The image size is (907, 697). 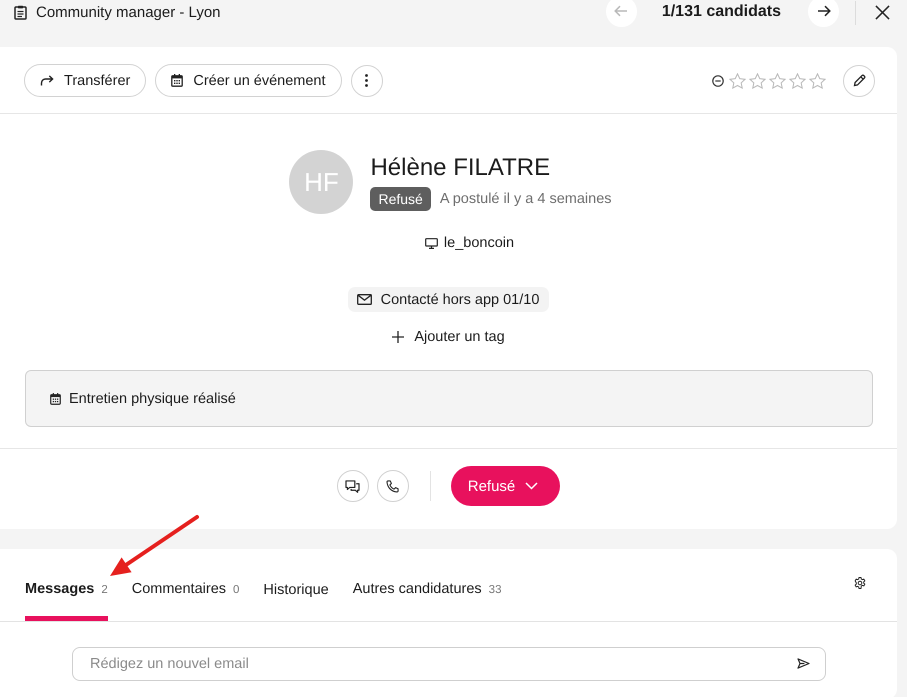 I want to click on close-button, so click(x=882, y=12).